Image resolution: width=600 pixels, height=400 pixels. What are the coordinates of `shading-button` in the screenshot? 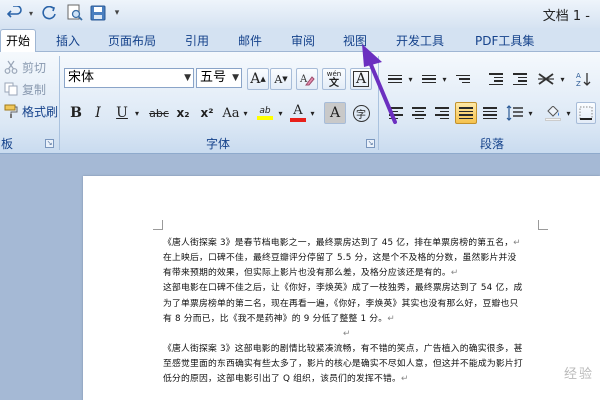 It's located at (553, 113).